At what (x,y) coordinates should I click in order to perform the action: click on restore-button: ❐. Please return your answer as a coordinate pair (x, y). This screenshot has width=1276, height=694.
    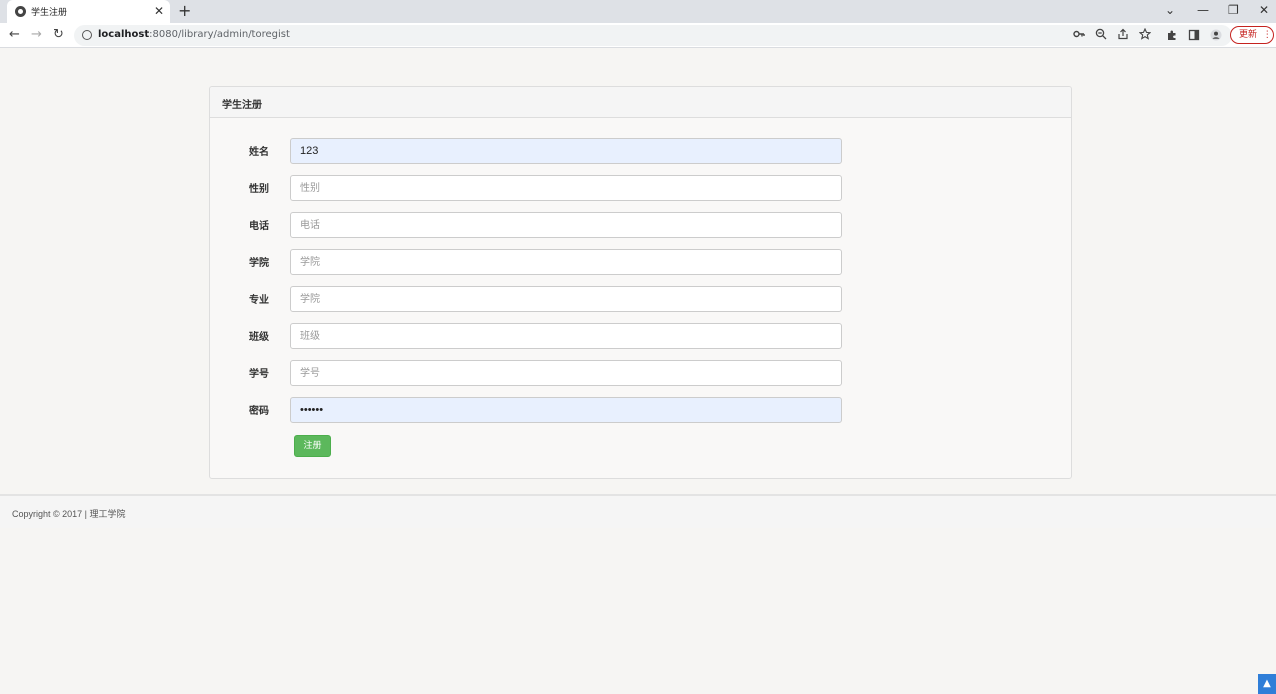
    Looking at the image, I should click on (1233, 10).